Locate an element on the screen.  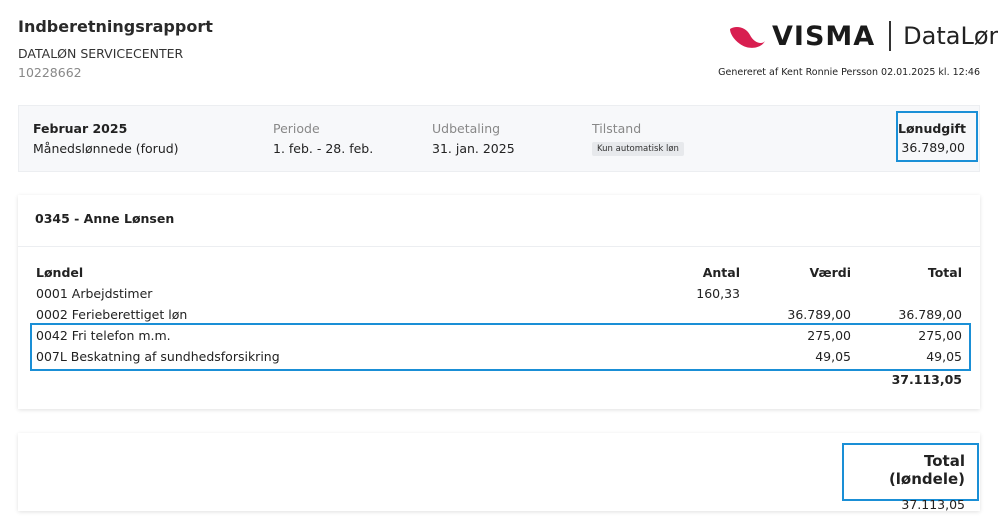
highlighted-rows-frame is located at coordinates (500, 347).